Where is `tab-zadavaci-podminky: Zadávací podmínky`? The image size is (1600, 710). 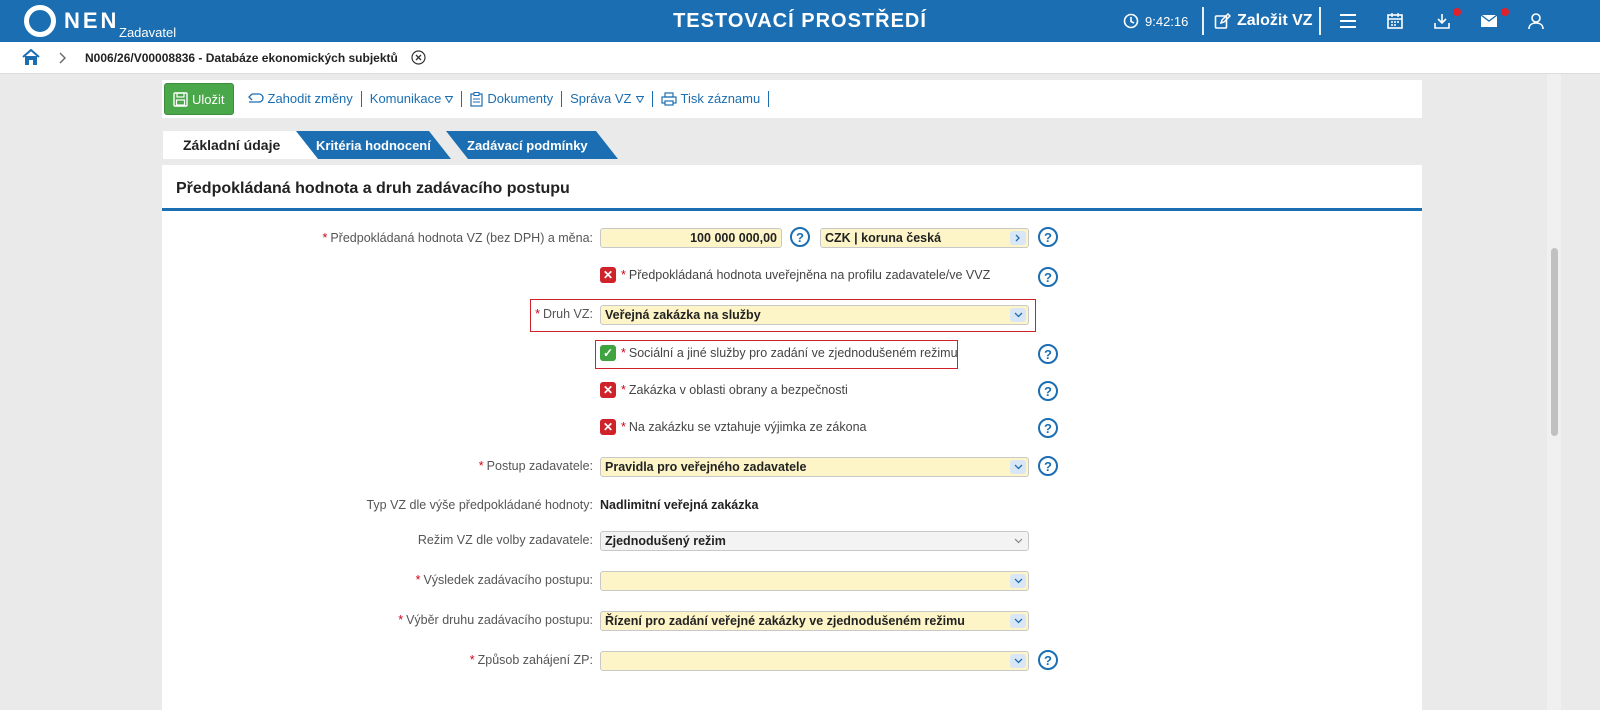
tab-zadavaci-podminky: Zadávací podmínky is located at coordinates (527, 145).